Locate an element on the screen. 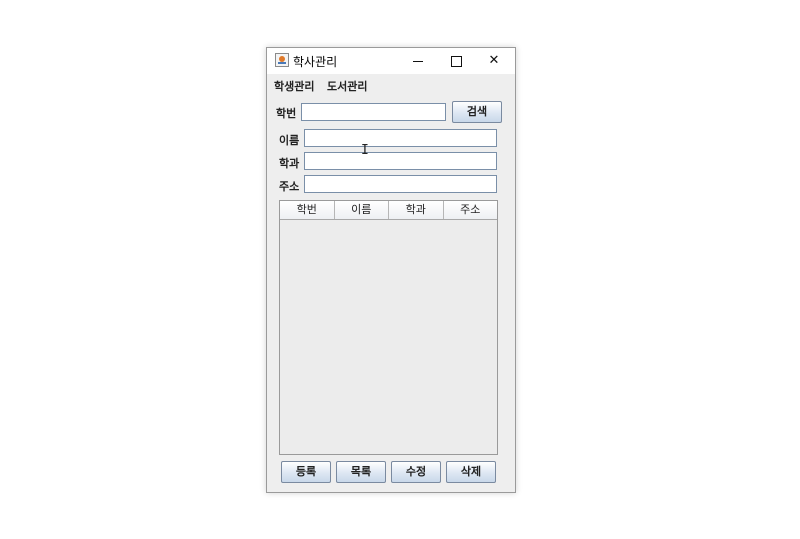 The height and width of the screenshot is (539, 800). maximize-button is located at coordinates (456, 61).